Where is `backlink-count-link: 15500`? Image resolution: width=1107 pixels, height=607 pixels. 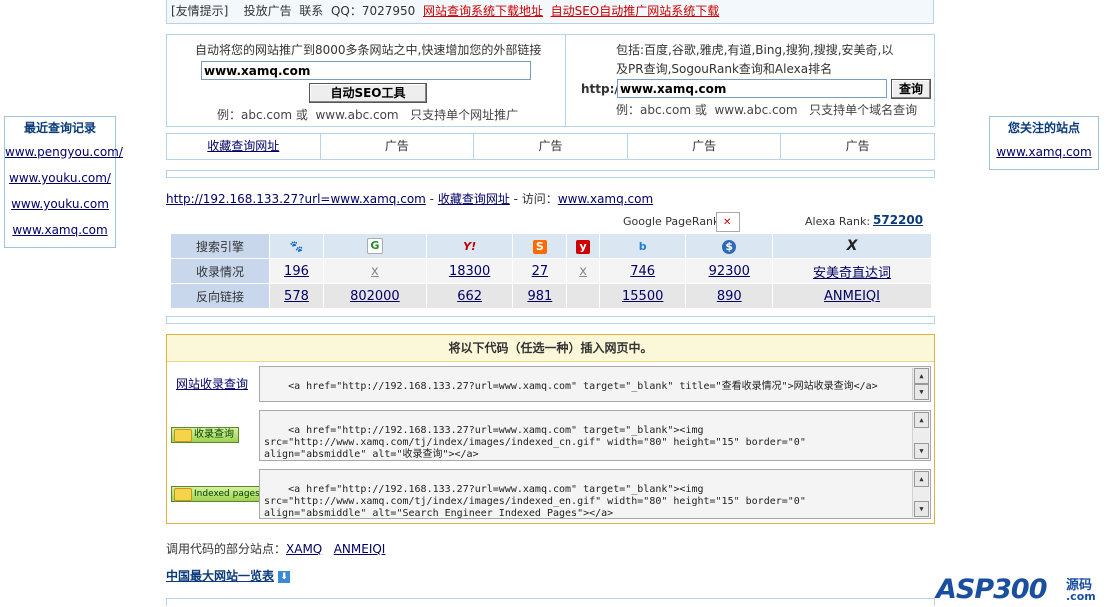
backlink-count-link: 15500 is located at coordinates (642, 296).